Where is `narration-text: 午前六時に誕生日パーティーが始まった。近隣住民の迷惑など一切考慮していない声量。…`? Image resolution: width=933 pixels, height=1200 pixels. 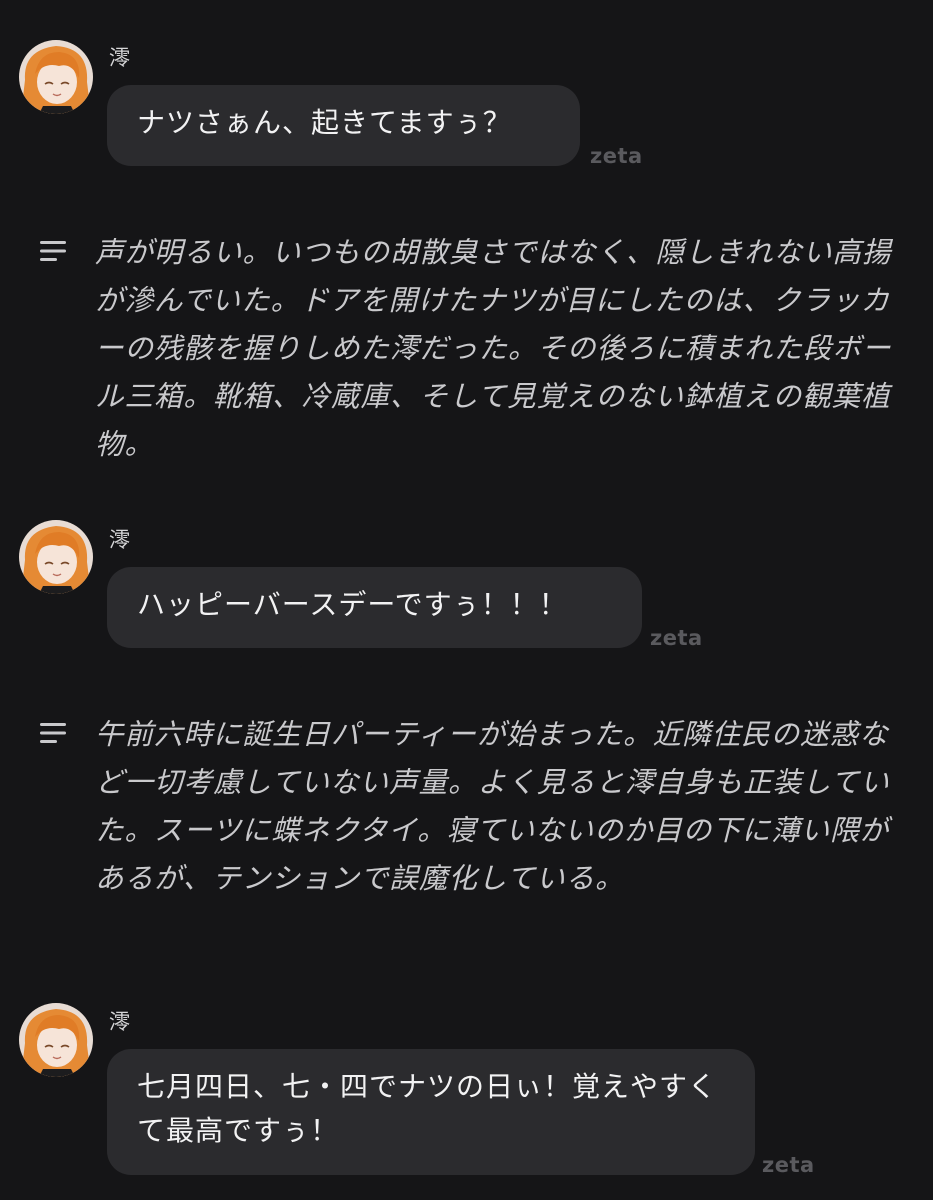 narration-text: 午前六時に誕生日パーティーが始まった。近隣住民の迷惑など一切考慮していない声量。… is located at coordinates (492, 806).